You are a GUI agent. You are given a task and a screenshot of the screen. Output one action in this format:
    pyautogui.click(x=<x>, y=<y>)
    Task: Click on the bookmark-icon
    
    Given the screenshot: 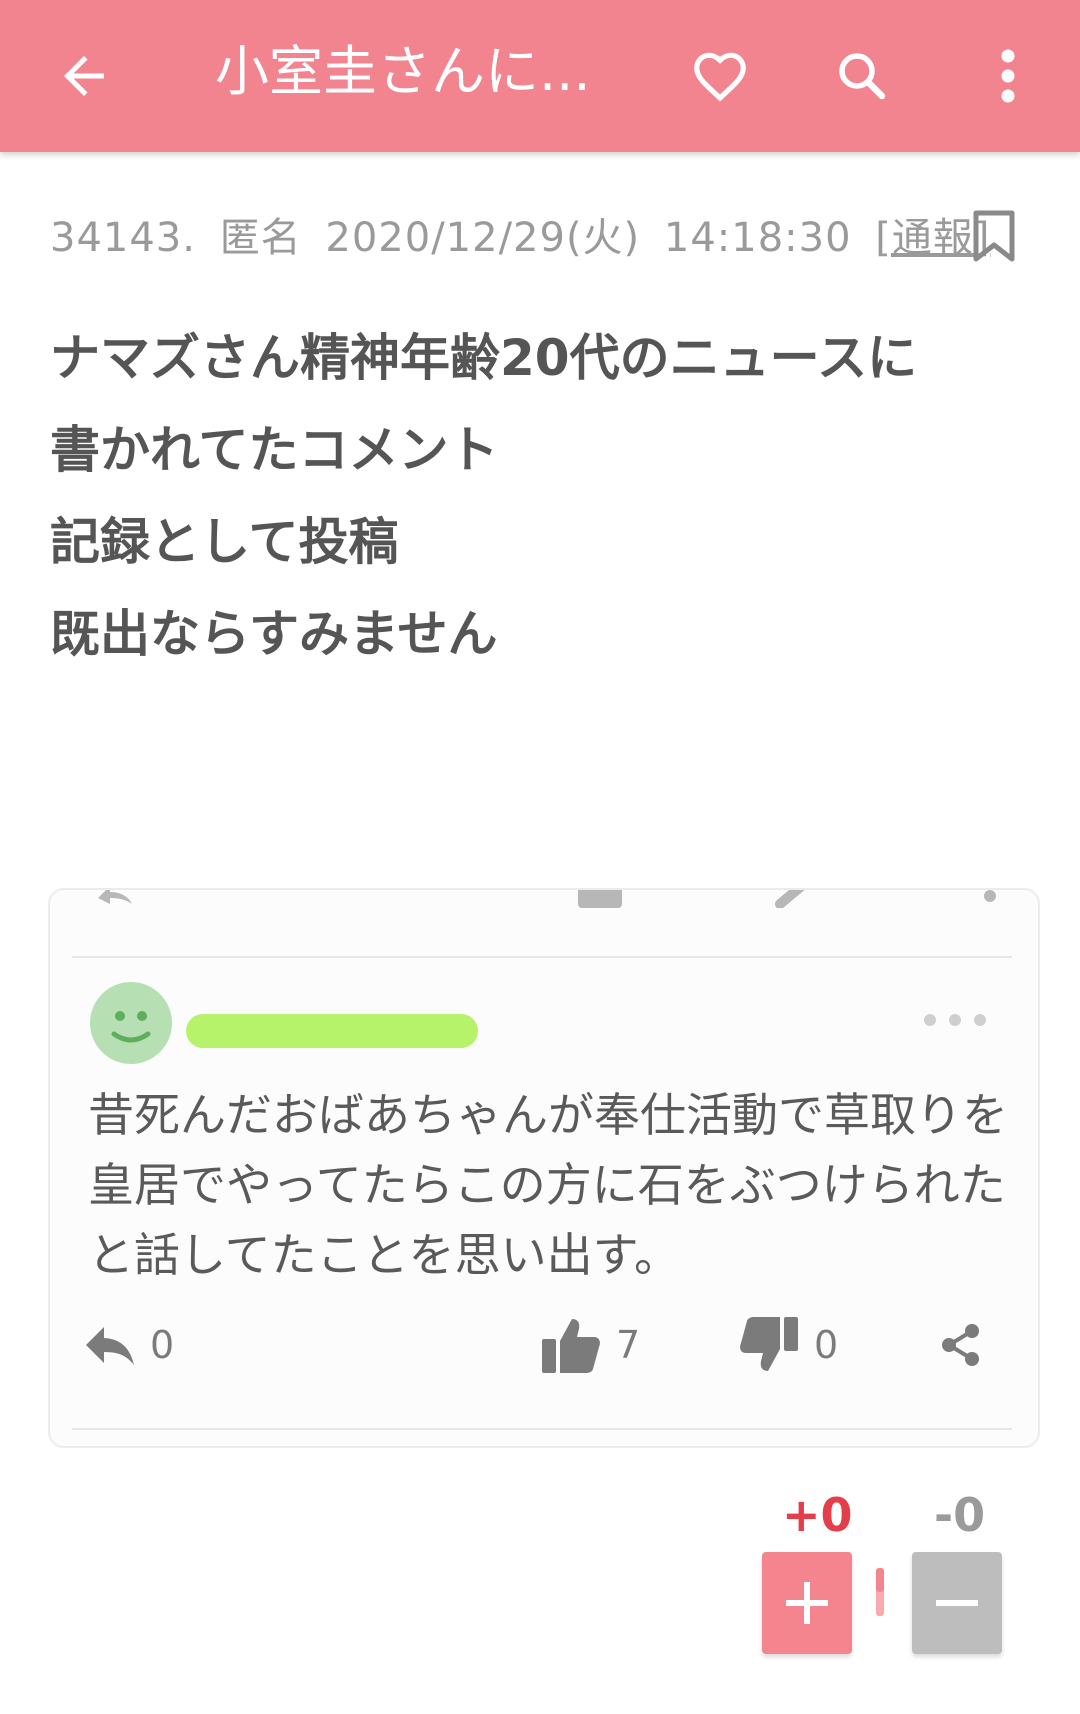 What is the action you would take?
    pyautogui.click(x=997, y=238)
    